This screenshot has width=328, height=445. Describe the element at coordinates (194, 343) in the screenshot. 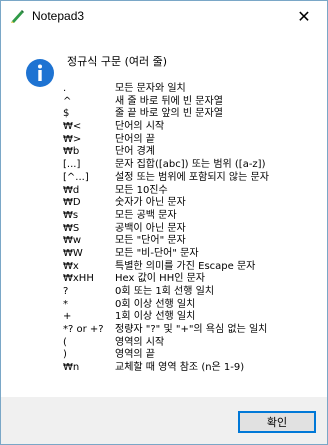

I see `syntax-row: ( 영역의 시작` at that location.